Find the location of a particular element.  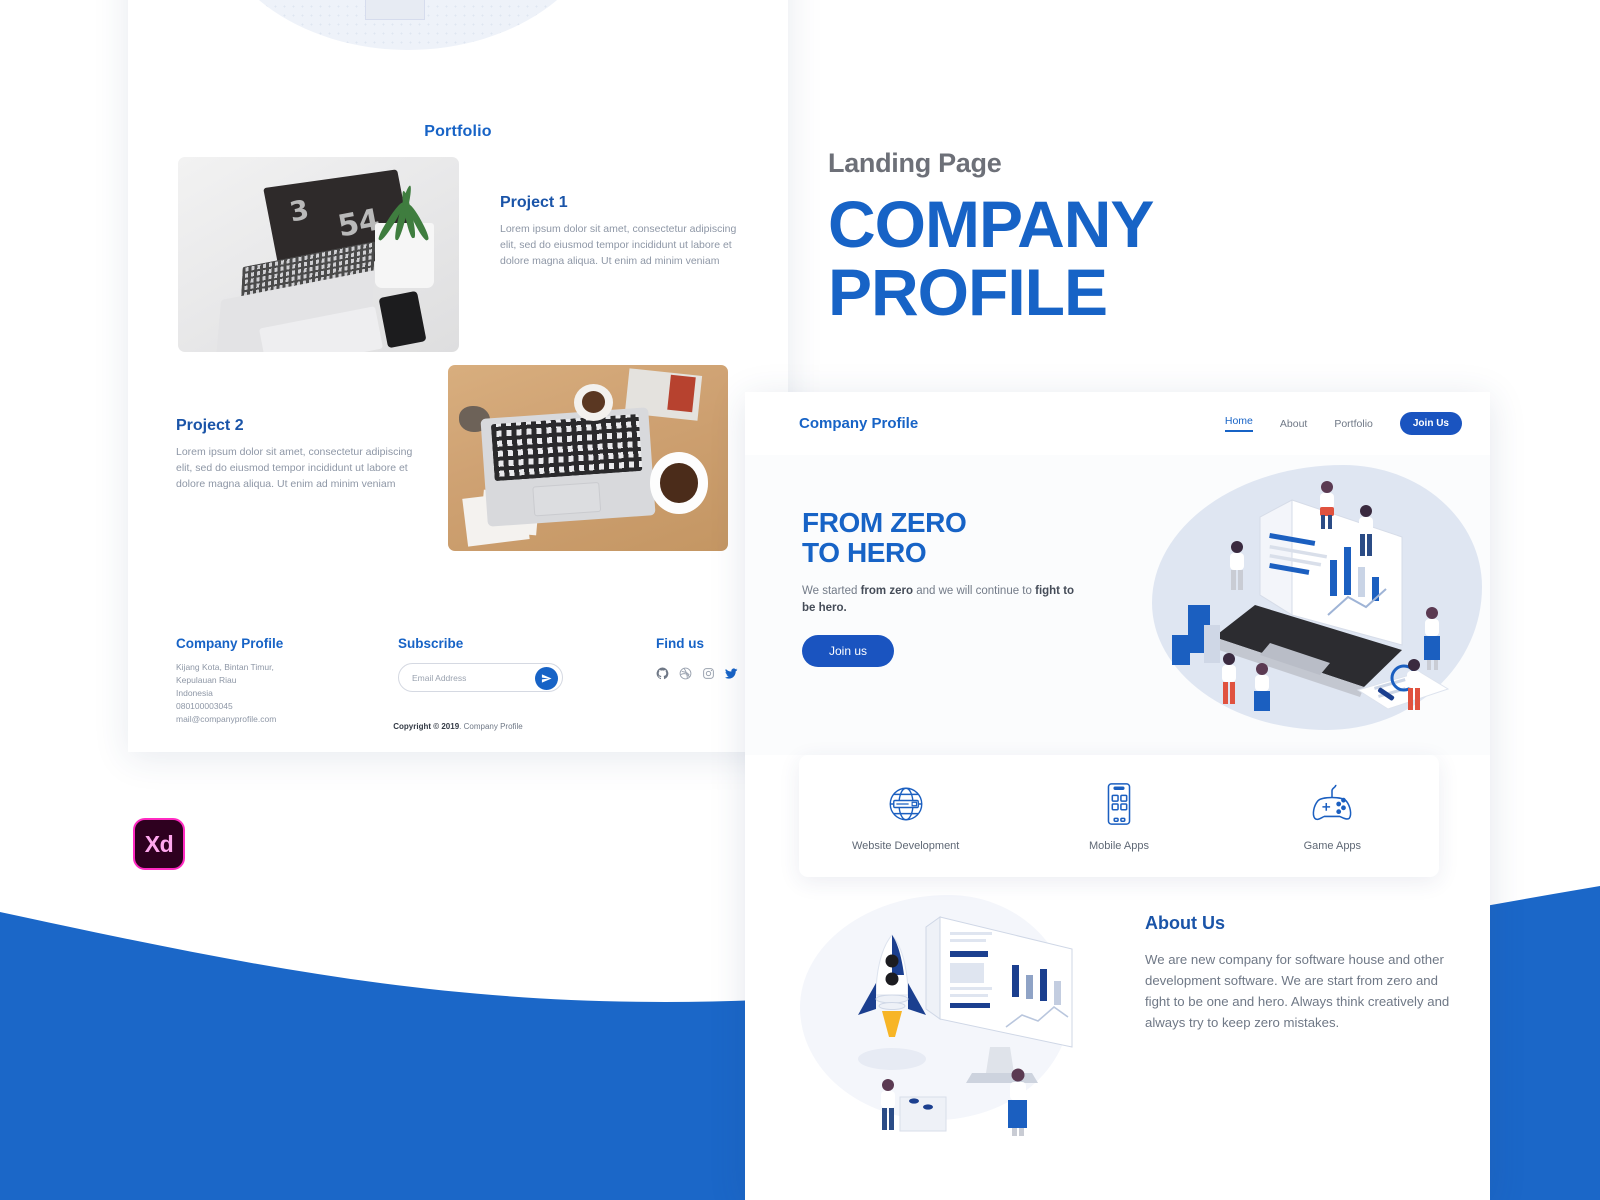

poster-title-block: Landing Page COMPANY PROFILE is located at coordinates (991, 238).